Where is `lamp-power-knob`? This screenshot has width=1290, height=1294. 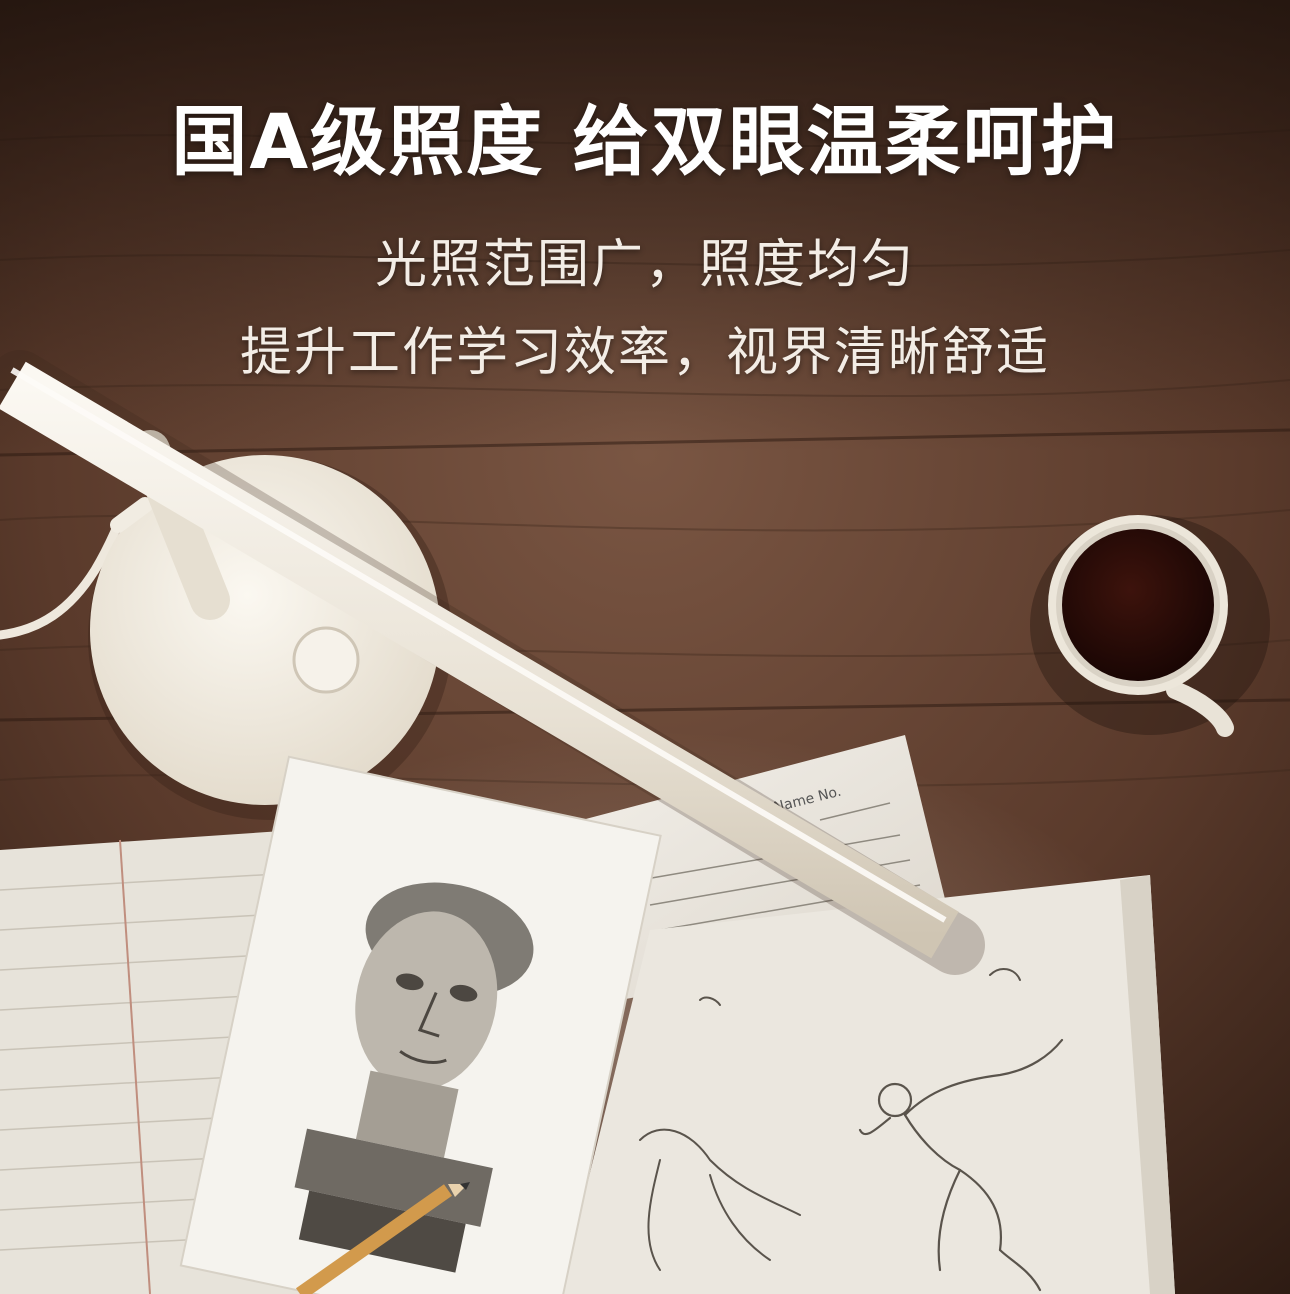
lamp-power-knob is located at coordinates (326, 660).